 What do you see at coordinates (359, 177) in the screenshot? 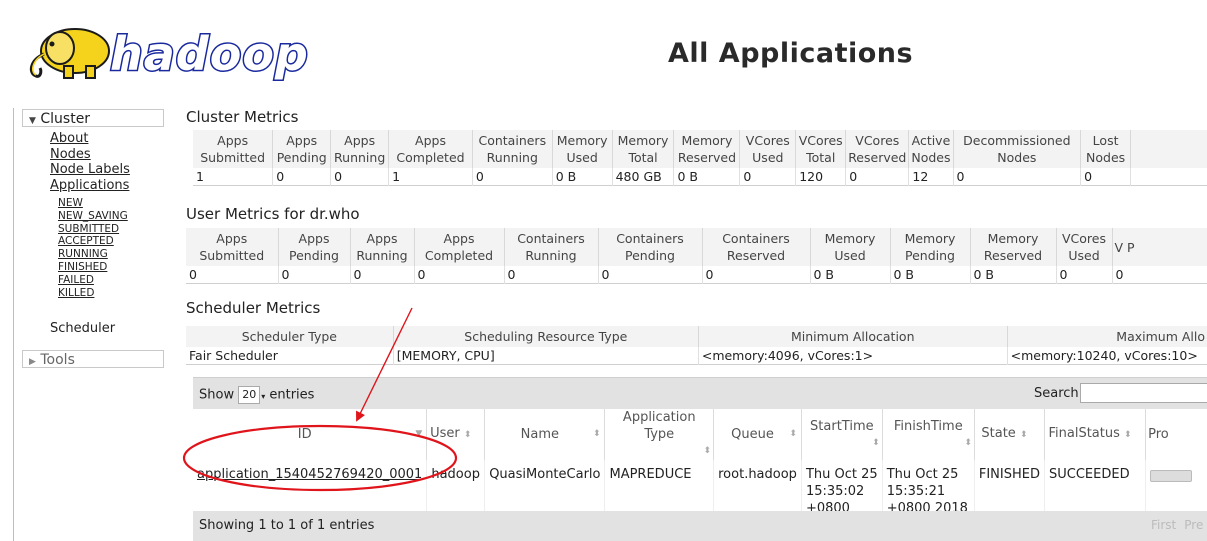
I see `metric-apps-running: 0` at bounding box center [359, 177].